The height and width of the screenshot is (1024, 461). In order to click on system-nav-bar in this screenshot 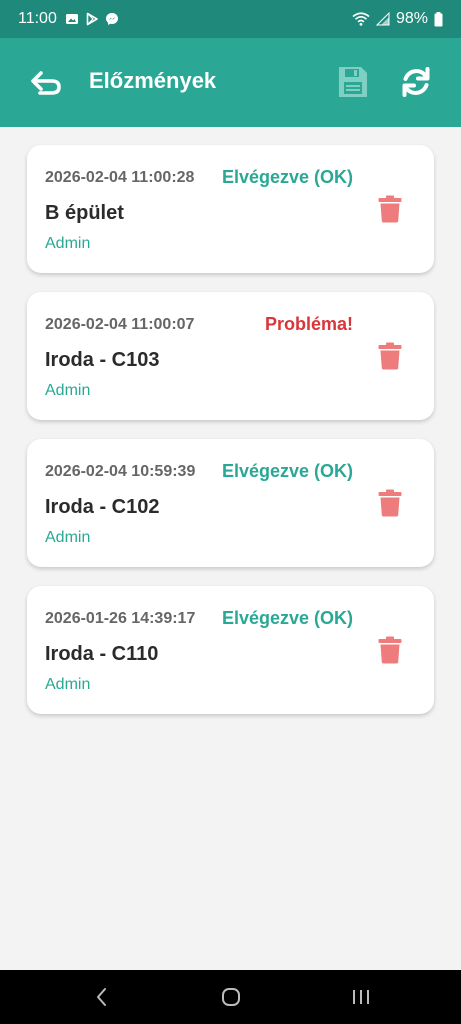, I will do `click(230, 997)`.